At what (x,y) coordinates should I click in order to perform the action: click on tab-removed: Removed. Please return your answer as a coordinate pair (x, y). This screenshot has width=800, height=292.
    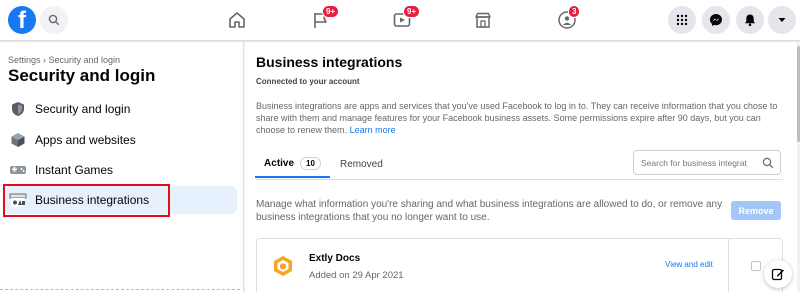
    Looking at the image, I should click on (361, 164).